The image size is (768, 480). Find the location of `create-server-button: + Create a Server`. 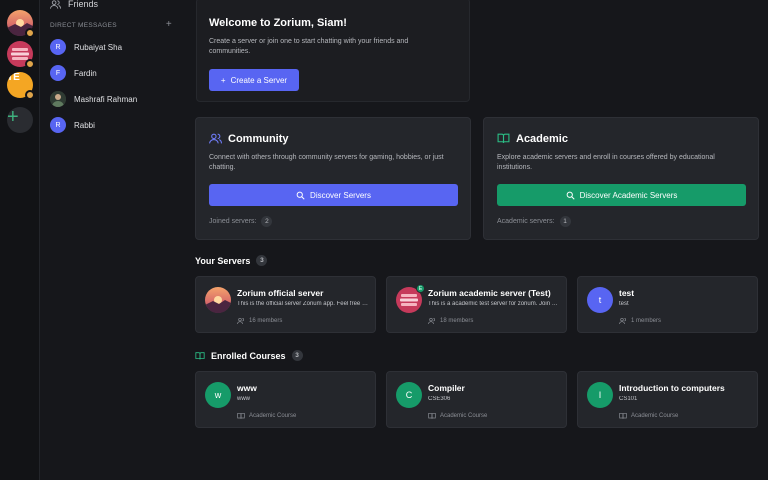

create-server-button: + Create a Server is located at coordinates (254, 80).